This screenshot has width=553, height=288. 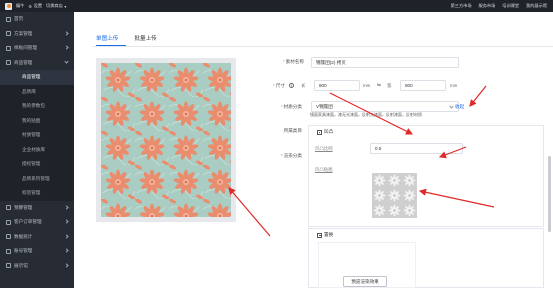 What do you see at coordinates (126, 39) in the screenshot?
I see `upload-tabs: 单图上传 批量上传` at bounding box center [126, 39].